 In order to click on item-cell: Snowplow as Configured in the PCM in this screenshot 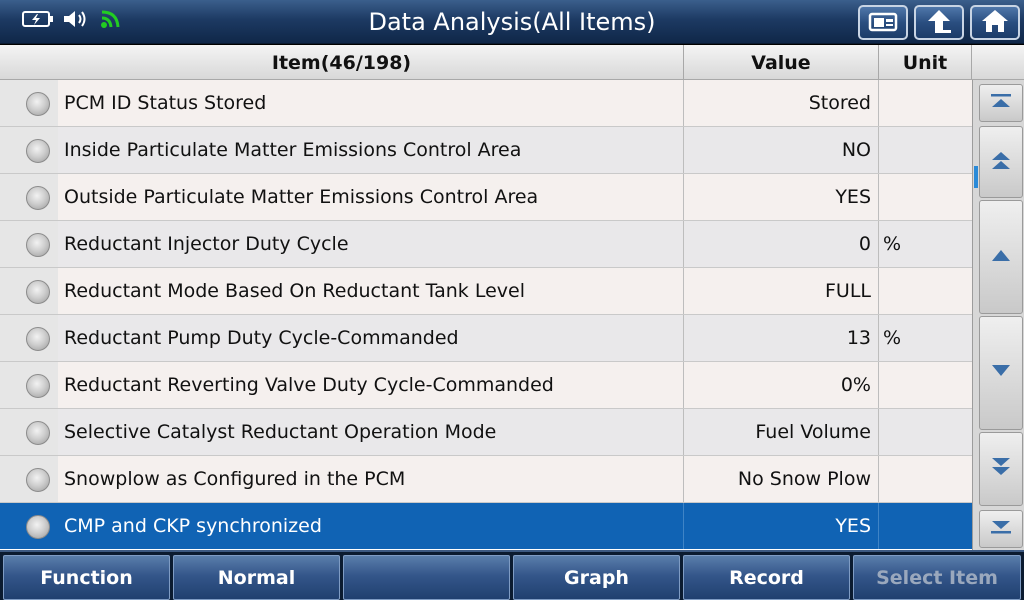, I will do `click(342, 479)`.